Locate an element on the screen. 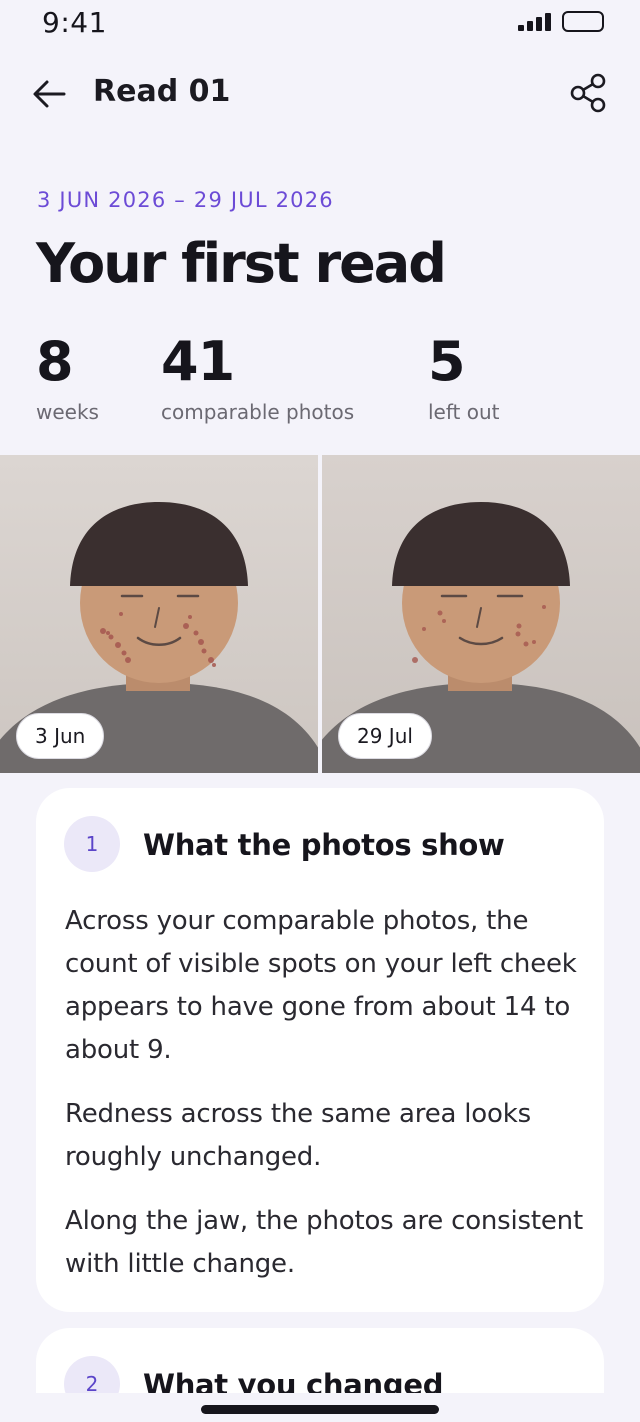 The image size is (640, 1422). home-indicator is located at coordinates (320, 1409).